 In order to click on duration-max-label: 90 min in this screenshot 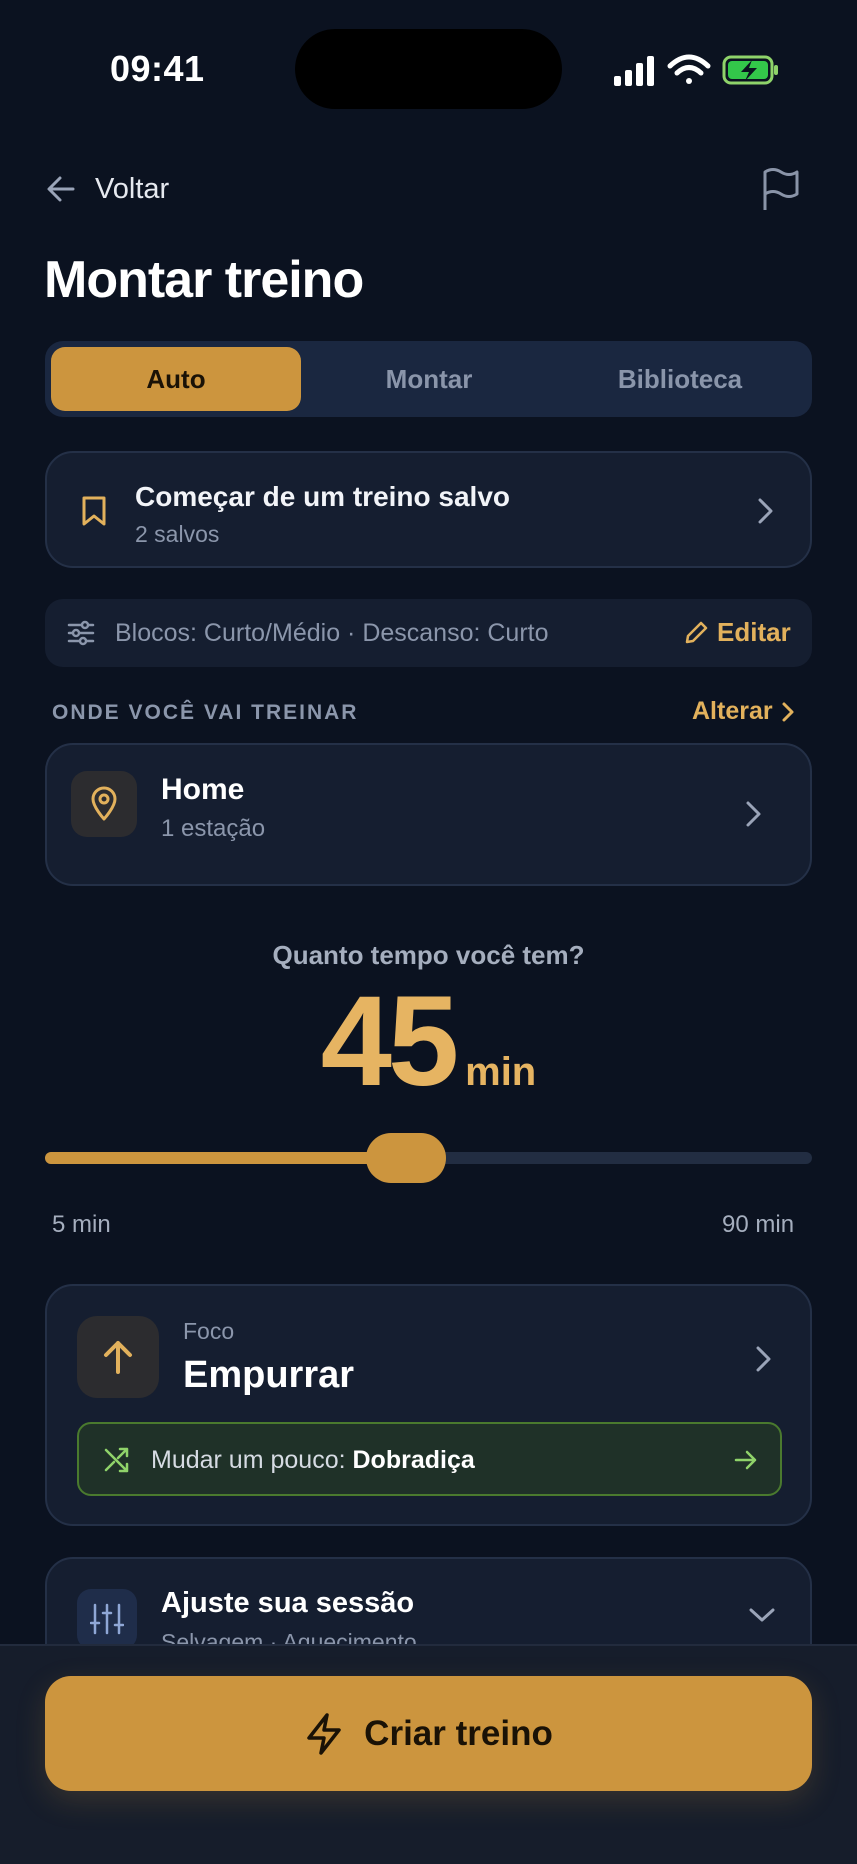, I will do `click(758, 1224)`.